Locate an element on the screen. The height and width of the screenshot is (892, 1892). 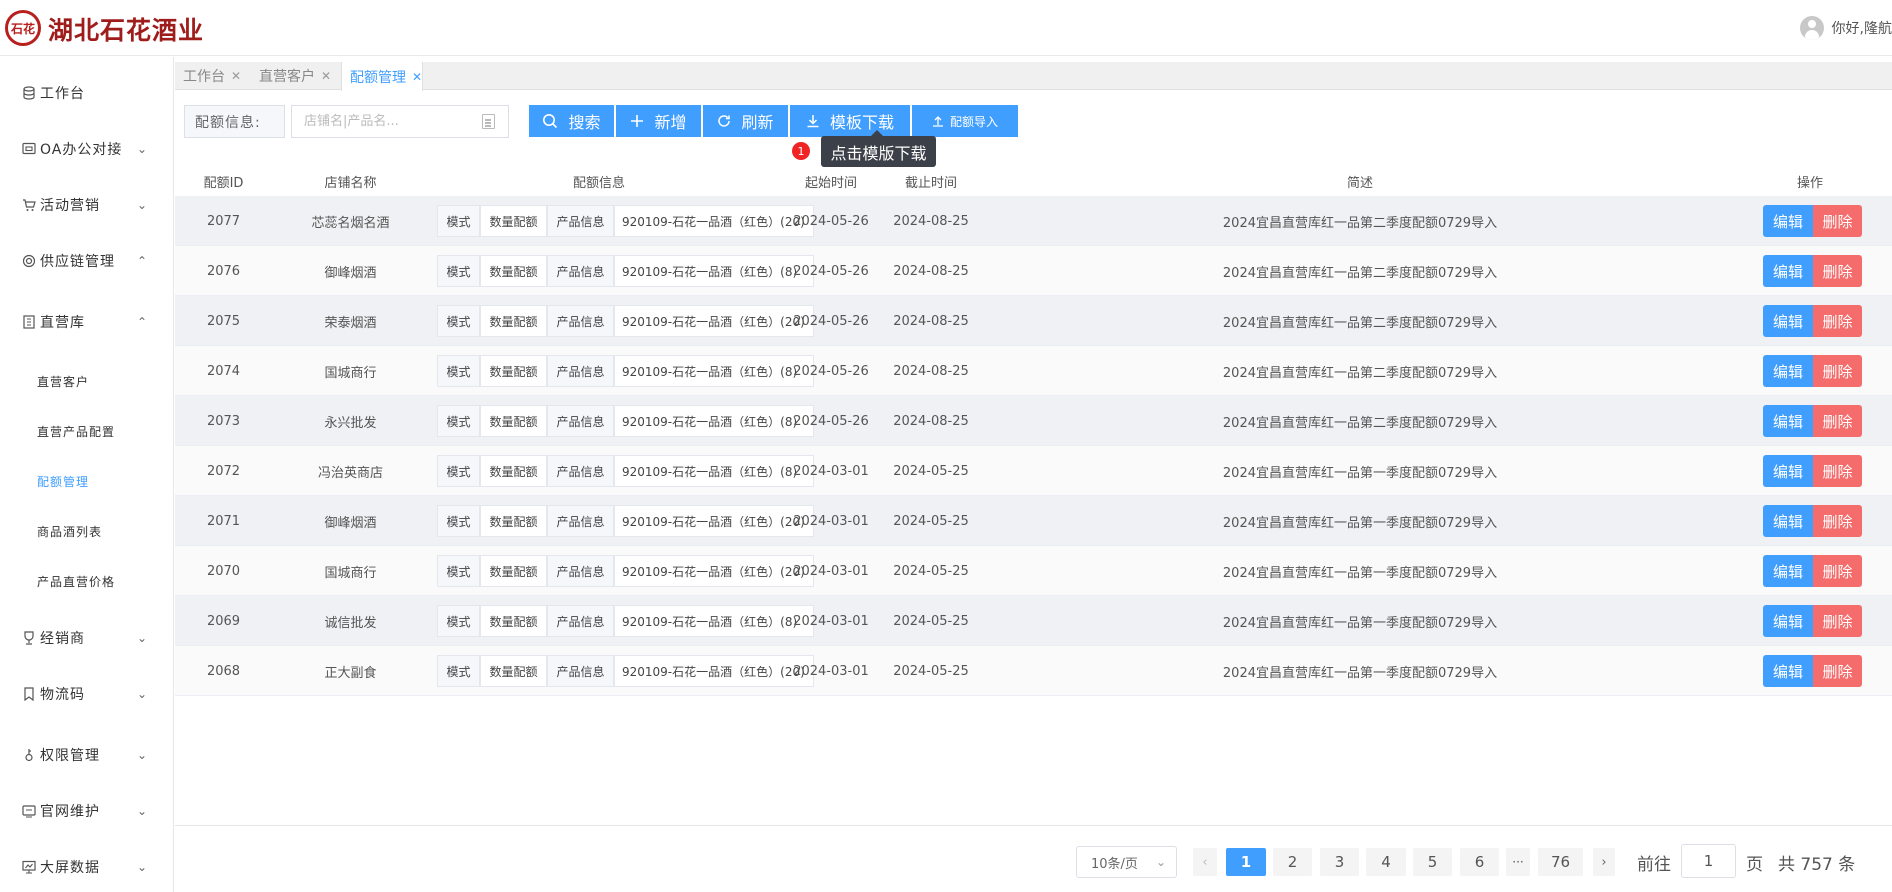
sidebar-item-distributor: 经销商 ⌄ is located at coordinates (86, 638).